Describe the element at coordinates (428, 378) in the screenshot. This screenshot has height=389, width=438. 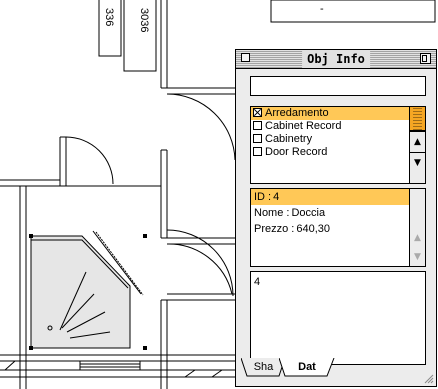
I see `resize-grip-icon` at that location.